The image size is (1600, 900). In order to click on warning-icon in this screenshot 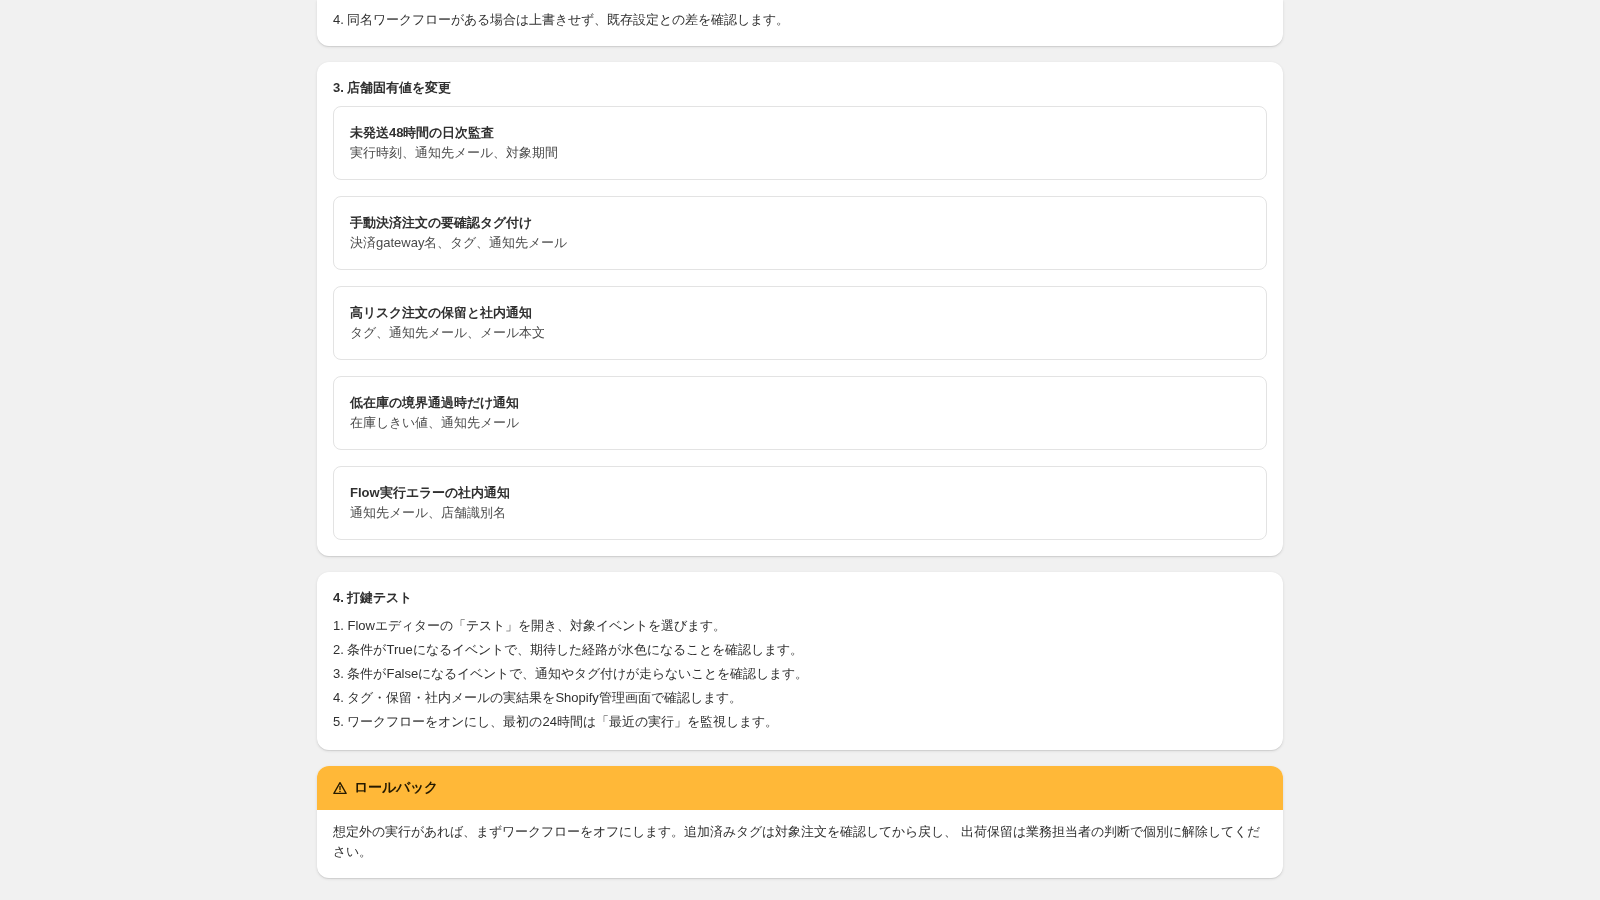, I will do `click(340, 788)`.